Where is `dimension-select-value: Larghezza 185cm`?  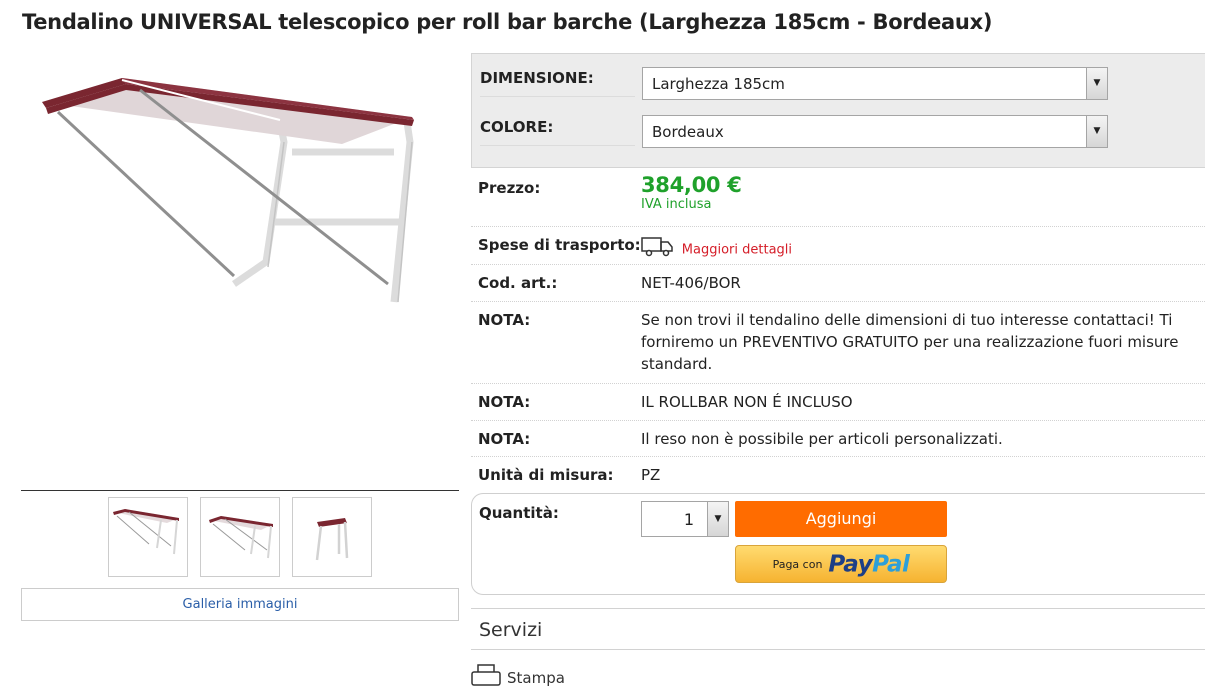 dimension-select-value: Larghezza 185cm is located at coordinates (718, 84).